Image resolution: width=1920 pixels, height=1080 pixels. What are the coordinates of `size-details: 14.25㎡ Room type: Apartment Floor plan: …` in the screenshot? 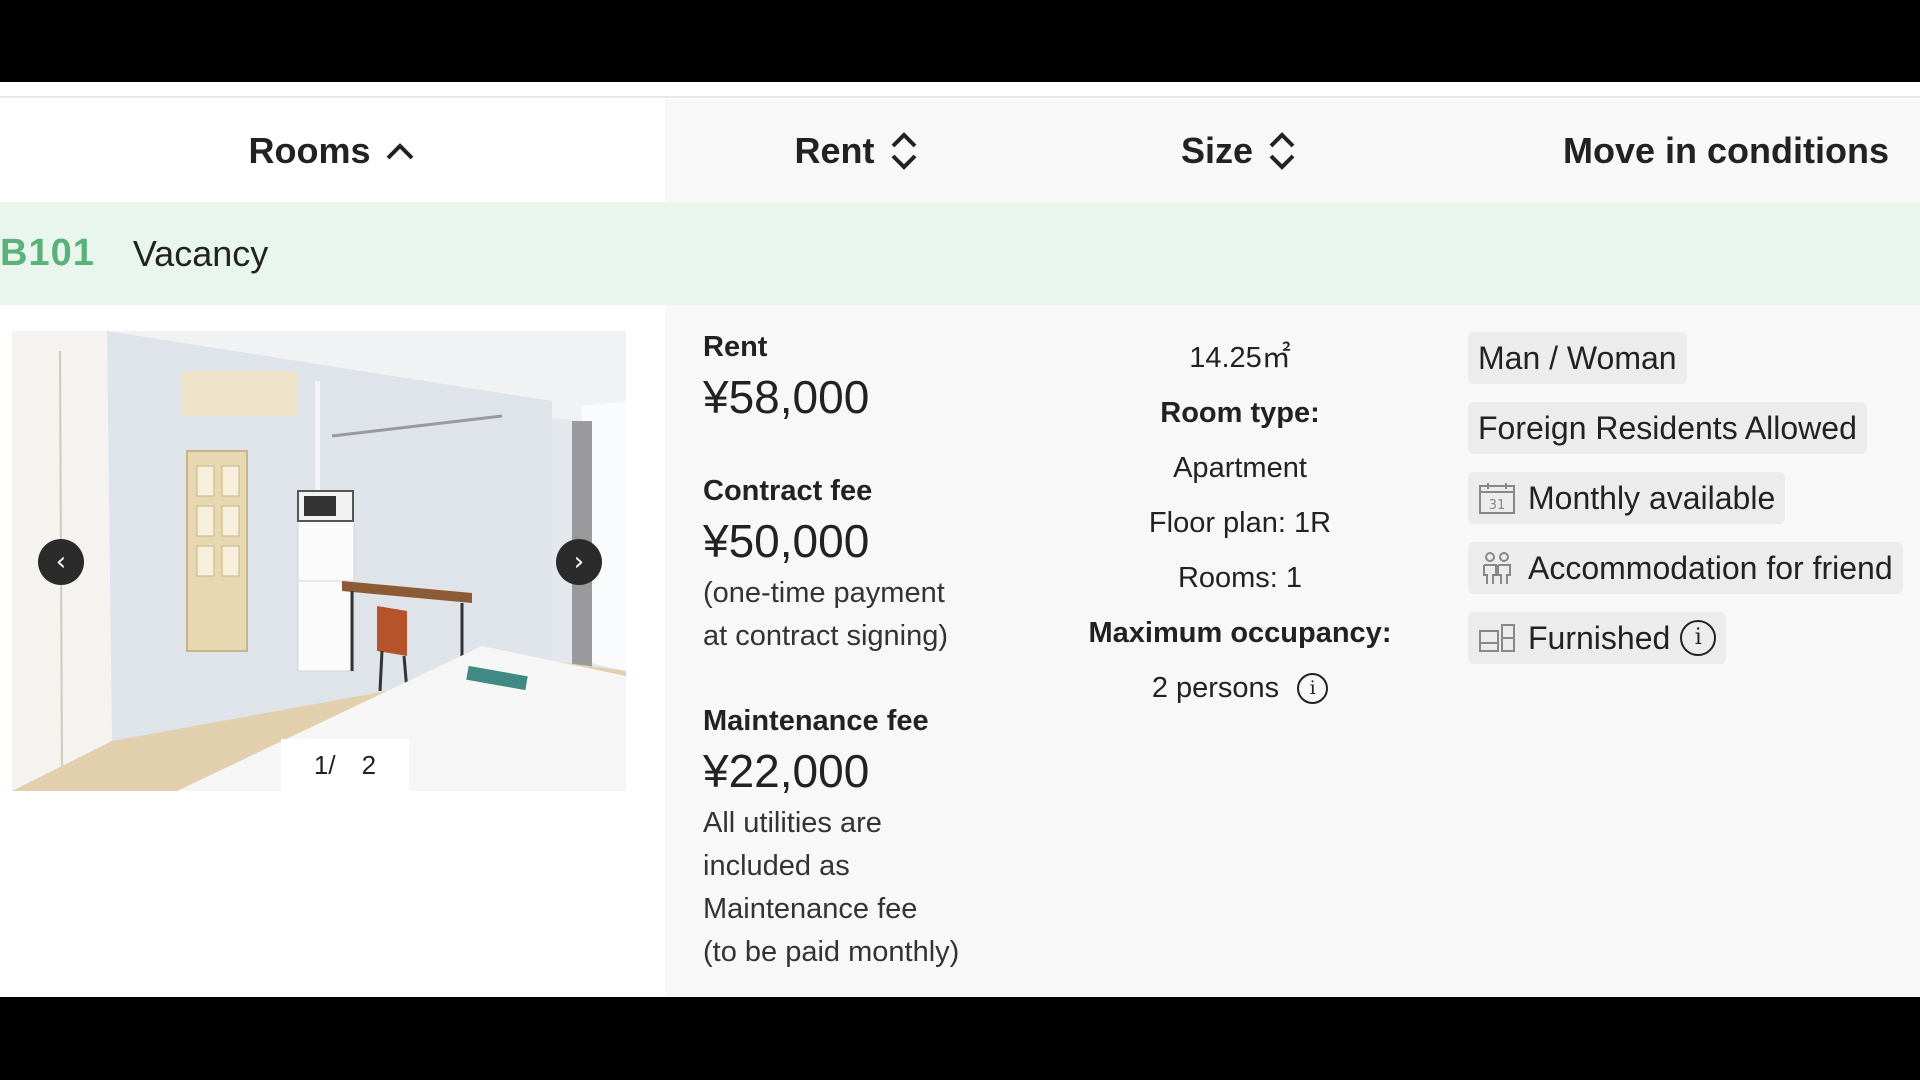 It's located at (1240, 523).